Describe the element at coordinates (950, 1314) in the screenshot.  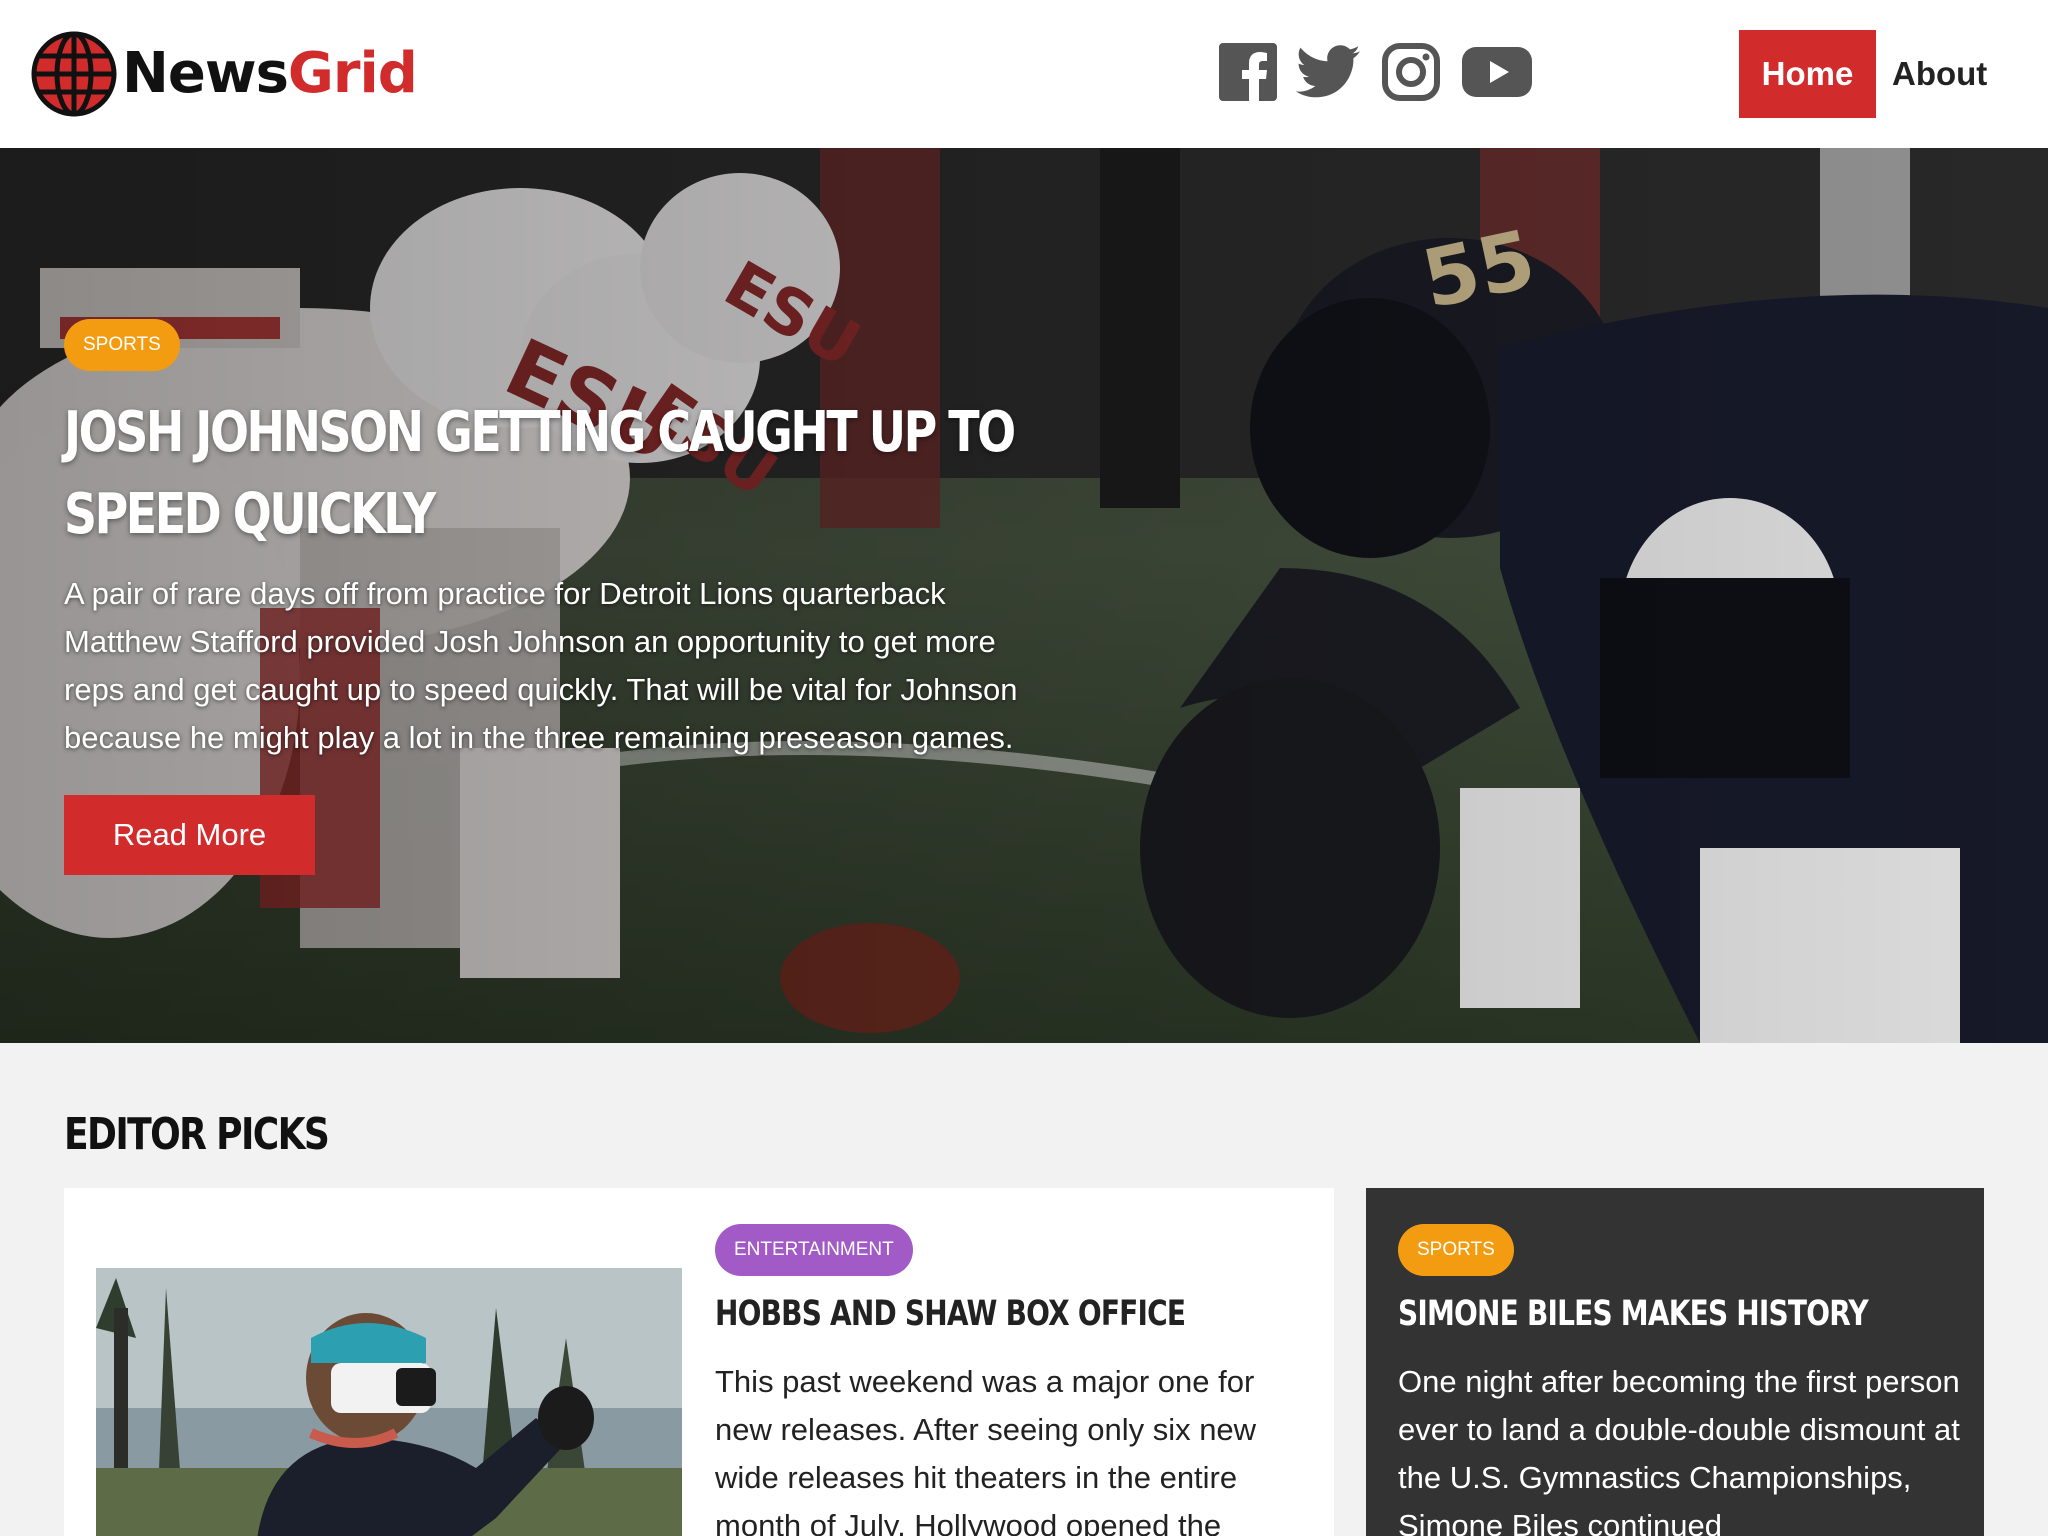
I see `card-title: HOBBS AND SHAW BOX OFFICE` at that location.